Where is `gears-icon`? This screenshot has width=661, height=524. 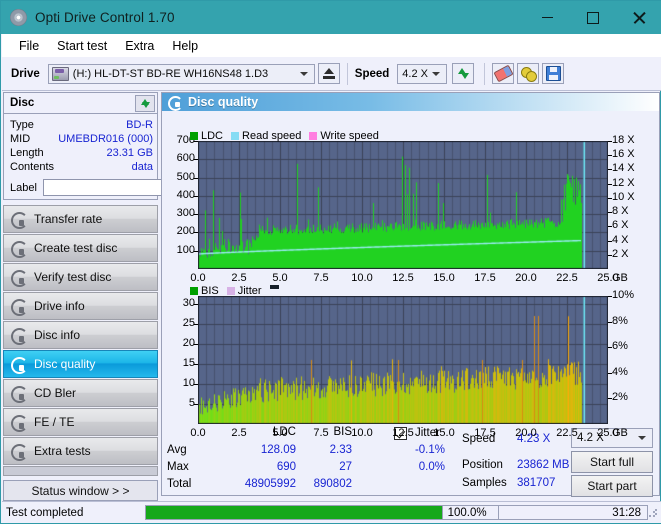
gears-icon is located at coordinates (528, 74).